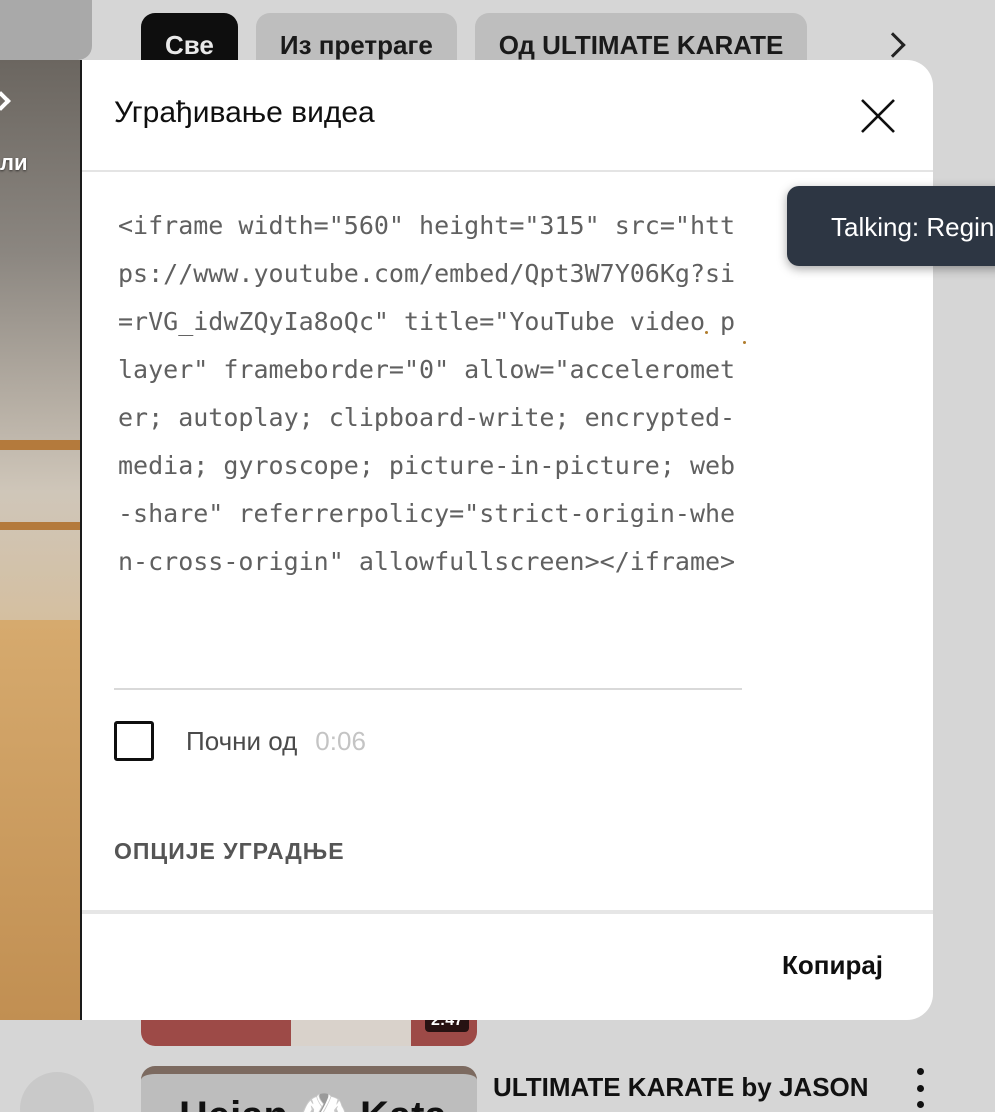 The image size is (995, 1112). What do you see at coordinates (507, 116) in the screenshot?
I see `dialog-header: Уграђивање видеа` at bounding box center [507, 116].